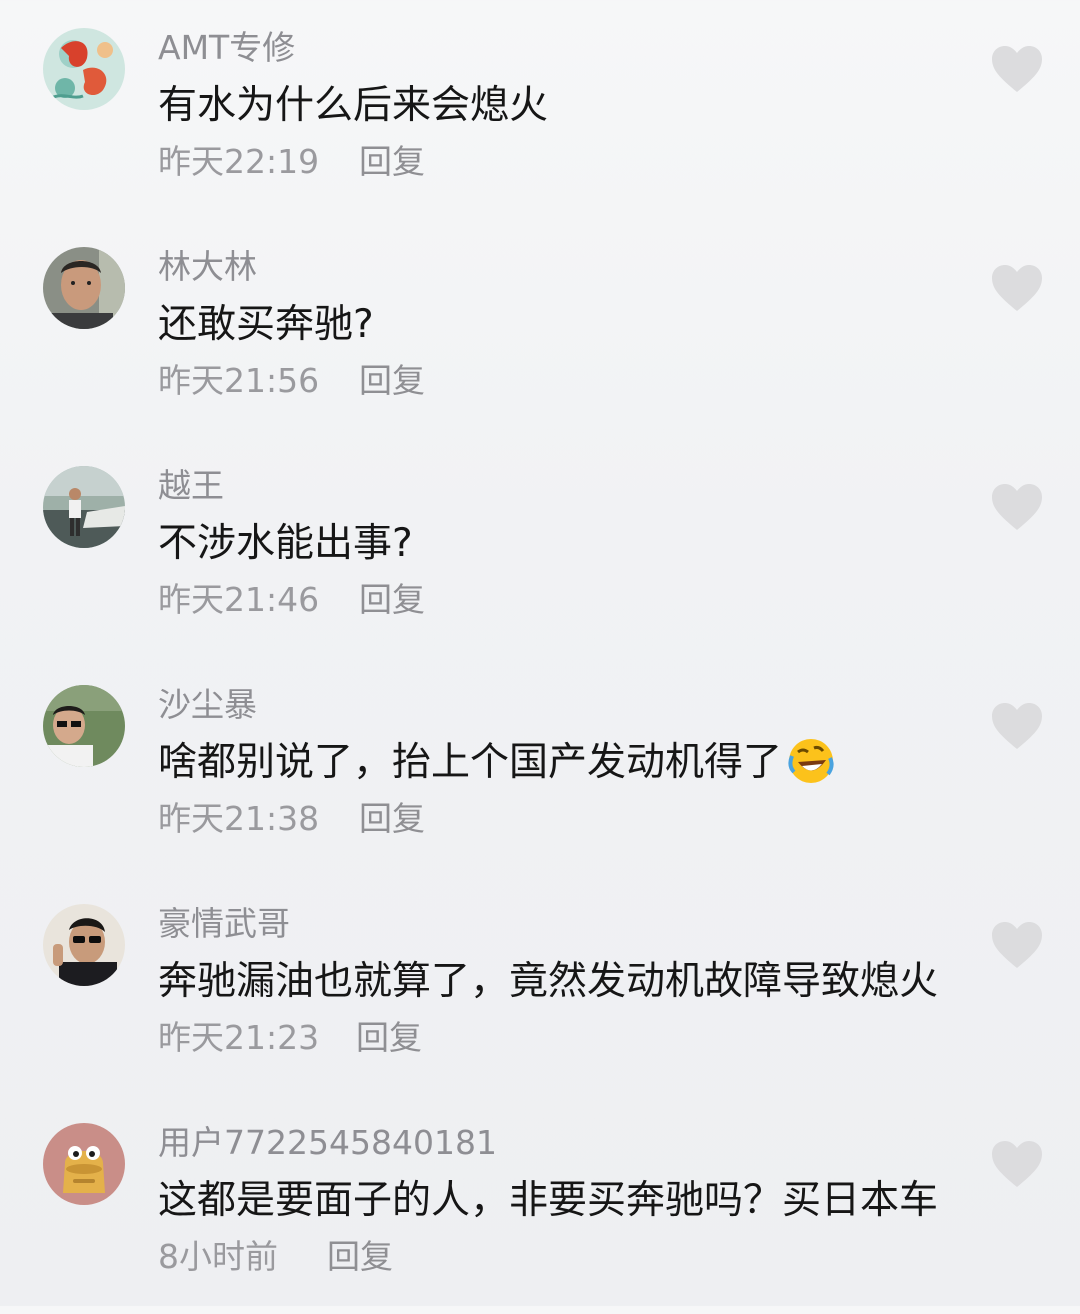  Describe the element at coordinates (239, 1037) in the screenshot. I see `comment-time: 昨天21:23` at that location.